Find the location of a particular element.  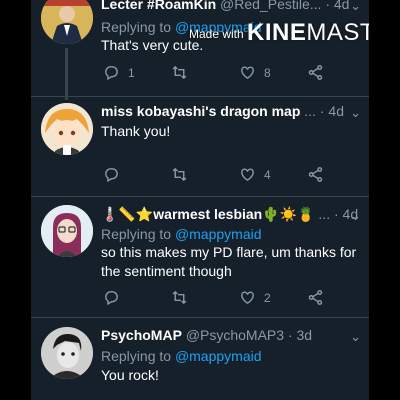

action-bar: 4 is located at coordinates (228, 175).